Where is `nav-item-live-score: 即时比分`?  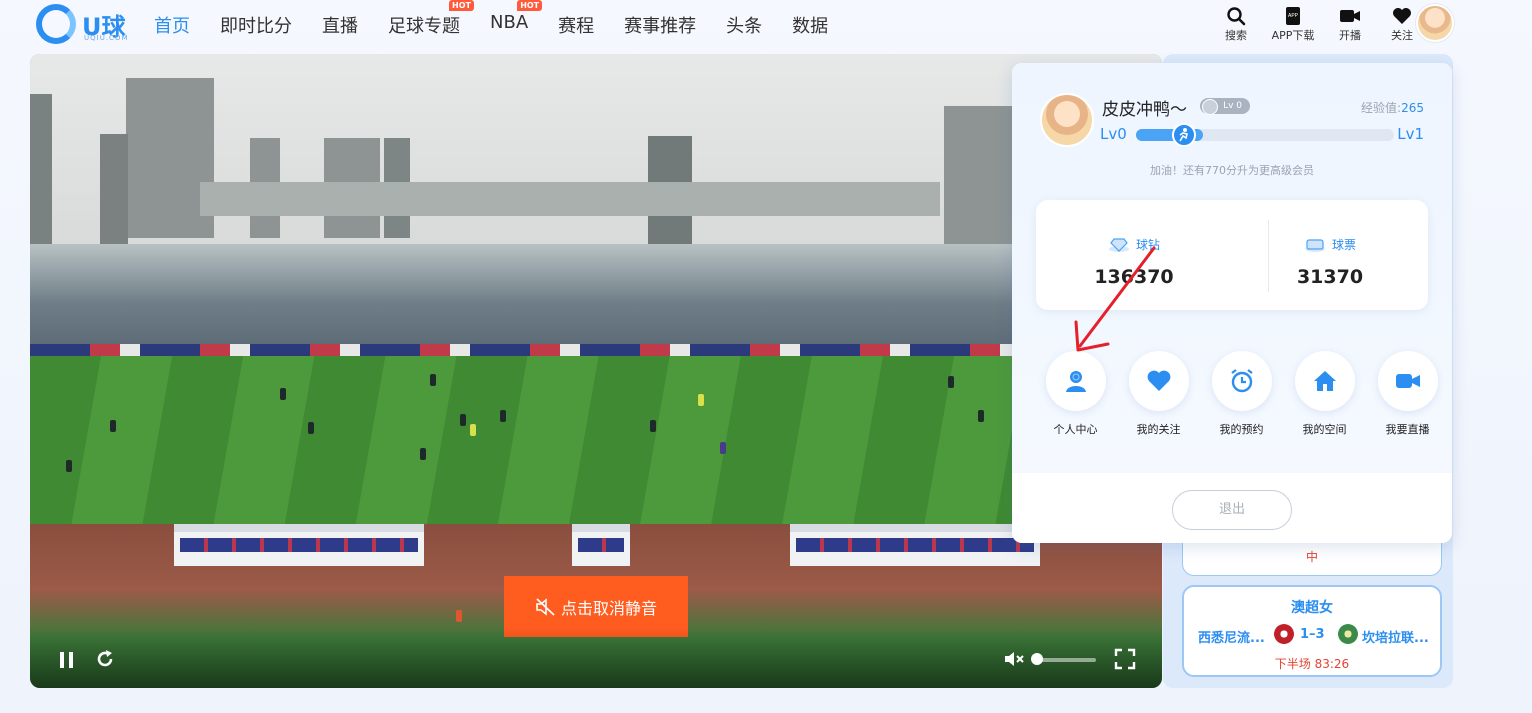 nav-item-live-score: 即时比分 is located at coordinates (256, 25).